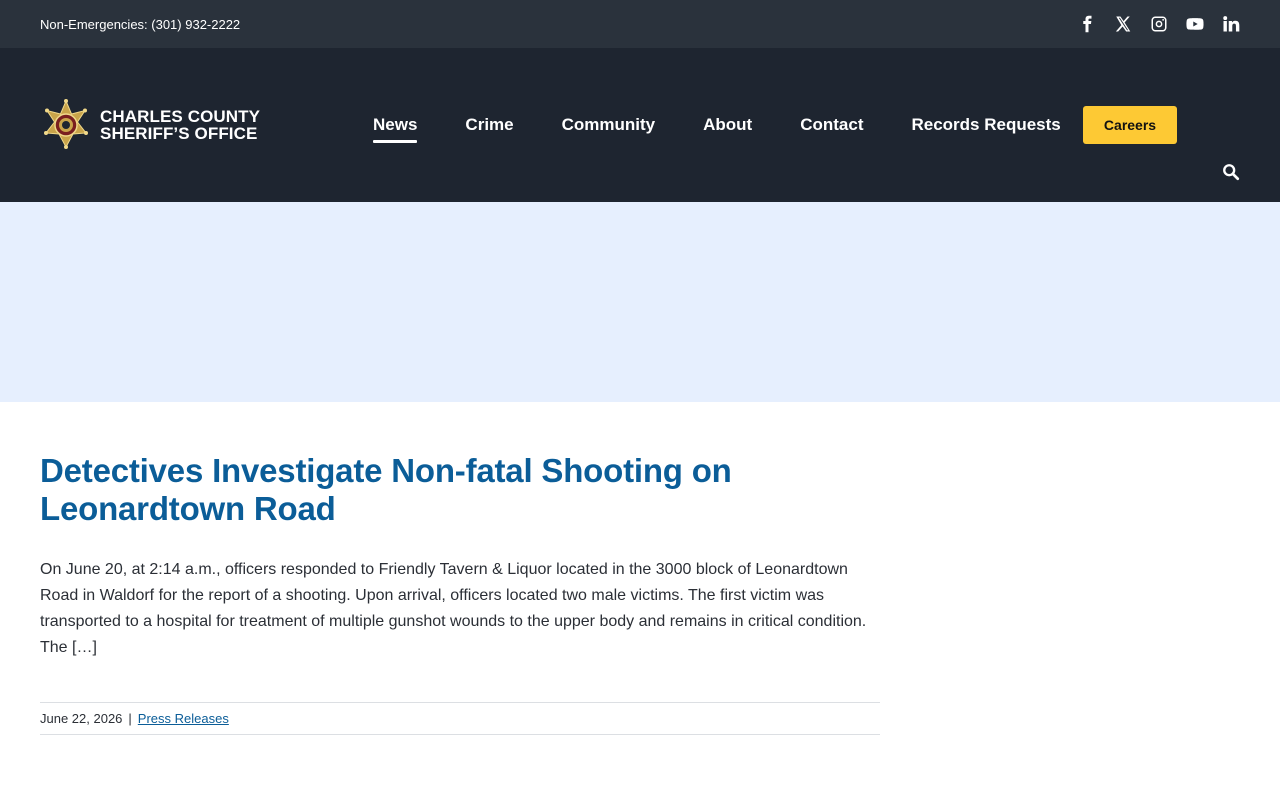 The width and height of the screenshot is (1280, 800). I want to click on search-icon, so click(1232, 173).